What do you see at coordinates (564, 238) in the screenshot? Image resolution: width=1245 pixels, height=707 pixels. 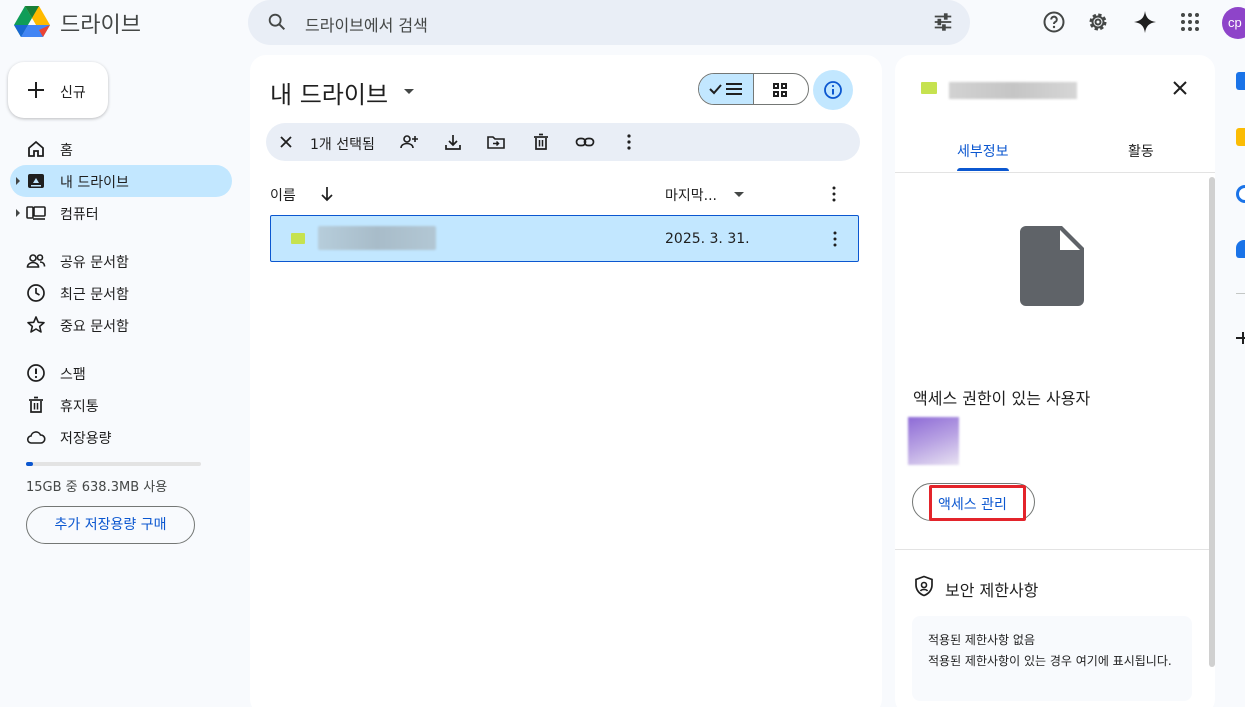 I see `table-row: 2025. 3. 31.` at bounding box center [564, 238].